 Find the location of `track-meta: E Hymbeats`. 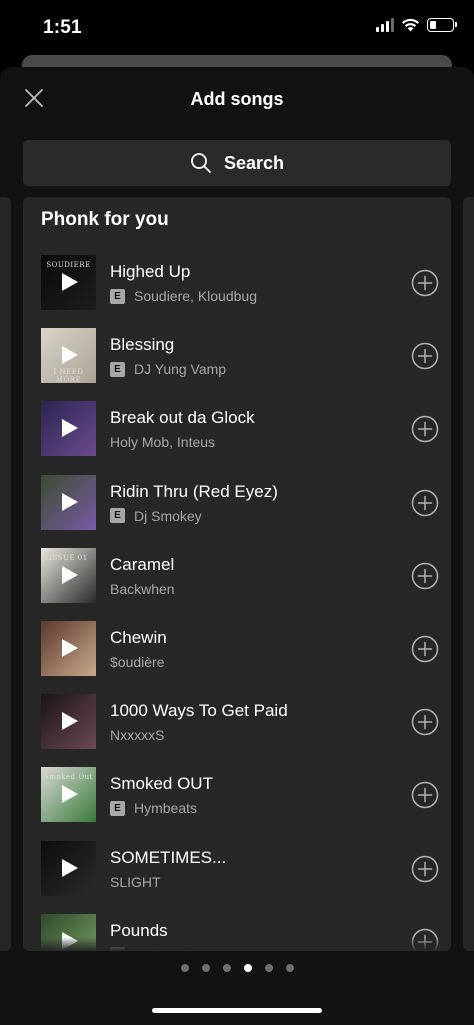

track-meta: E Hymbeats is located at coordinates (153, 808).